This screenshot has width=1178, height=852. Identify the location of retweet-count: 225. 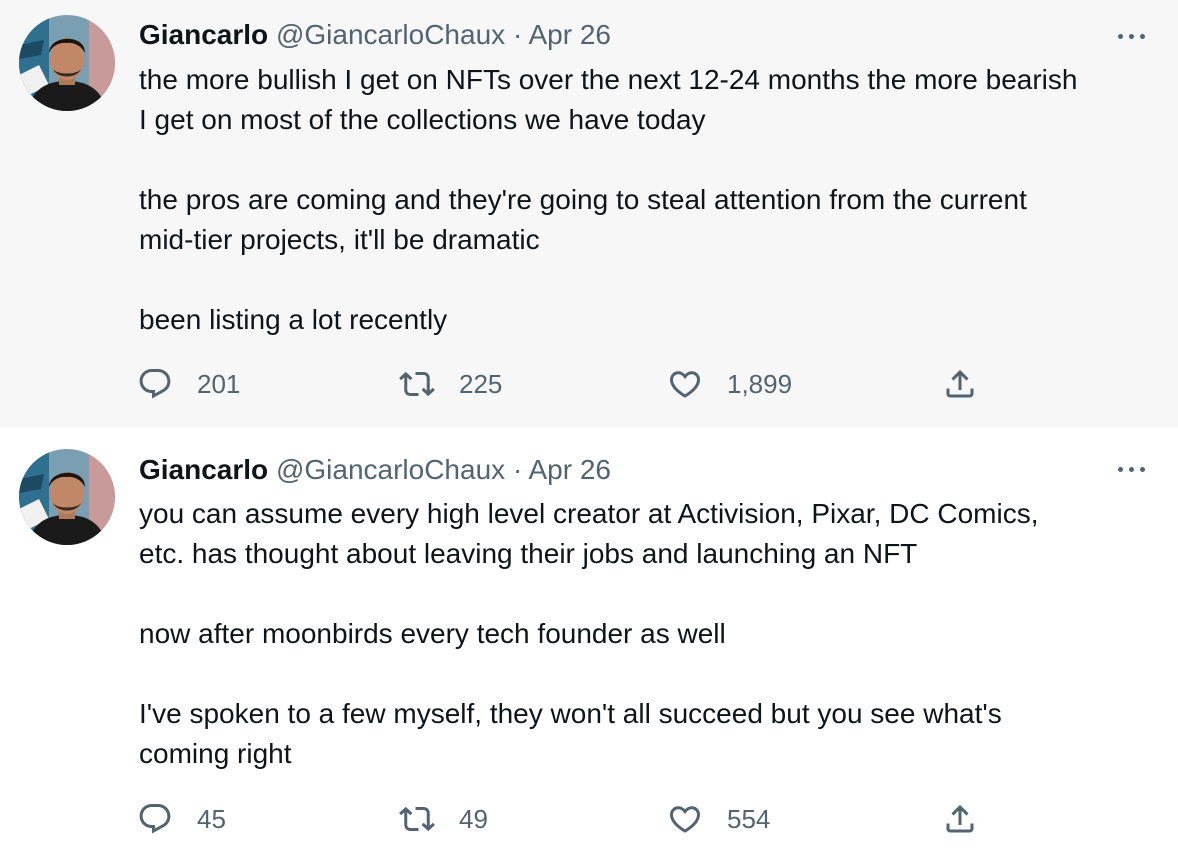
(481, 383).